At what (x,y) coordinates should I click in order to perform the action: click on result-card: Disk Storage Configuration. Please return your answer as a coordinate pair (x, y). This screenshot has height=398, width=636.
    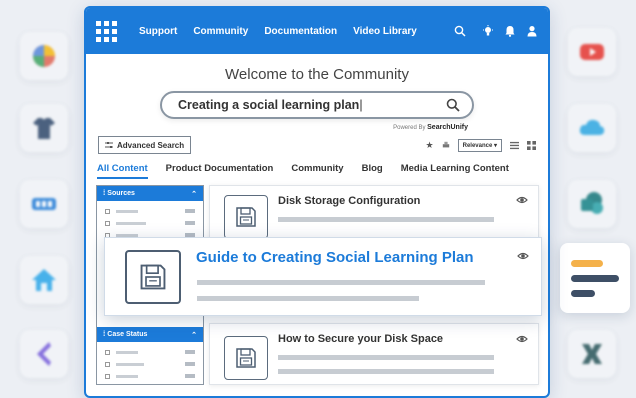
    Looking at the image, I should click on (374, 215).